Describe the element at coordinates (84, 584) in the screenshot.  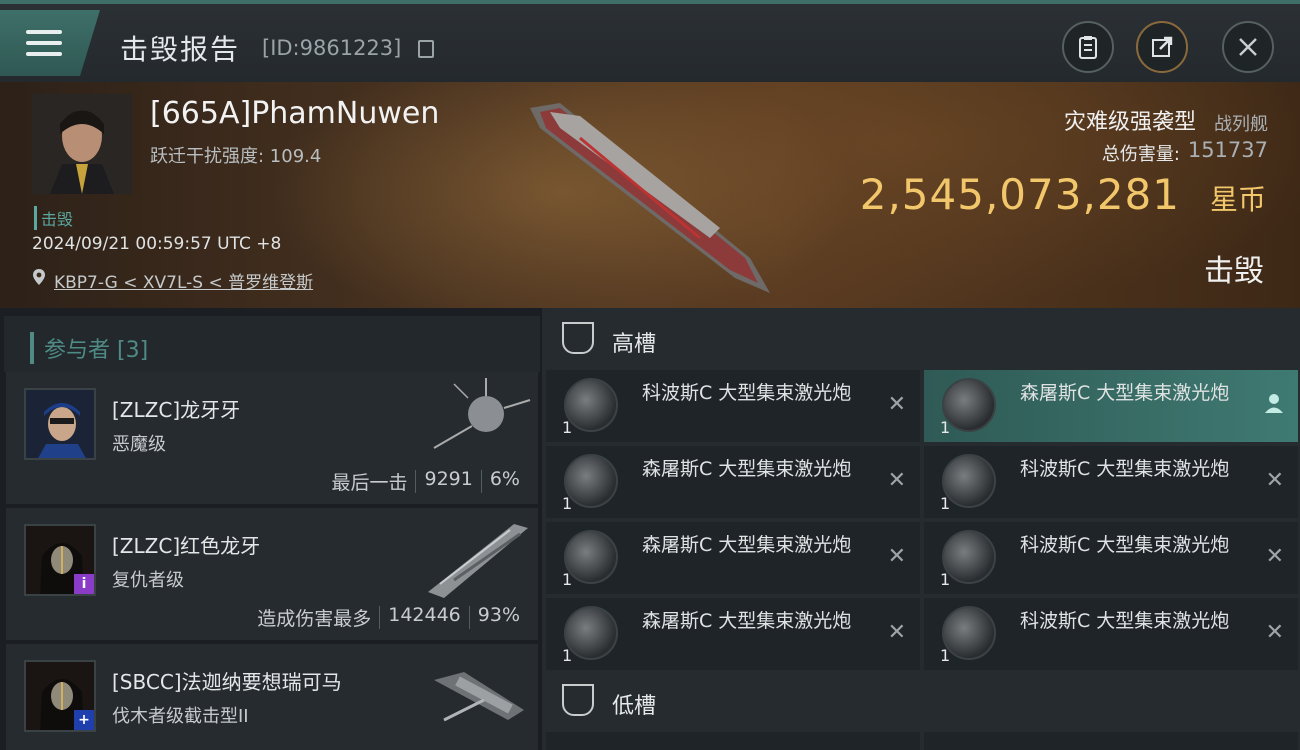
I see `participant-badge: i` at that location.